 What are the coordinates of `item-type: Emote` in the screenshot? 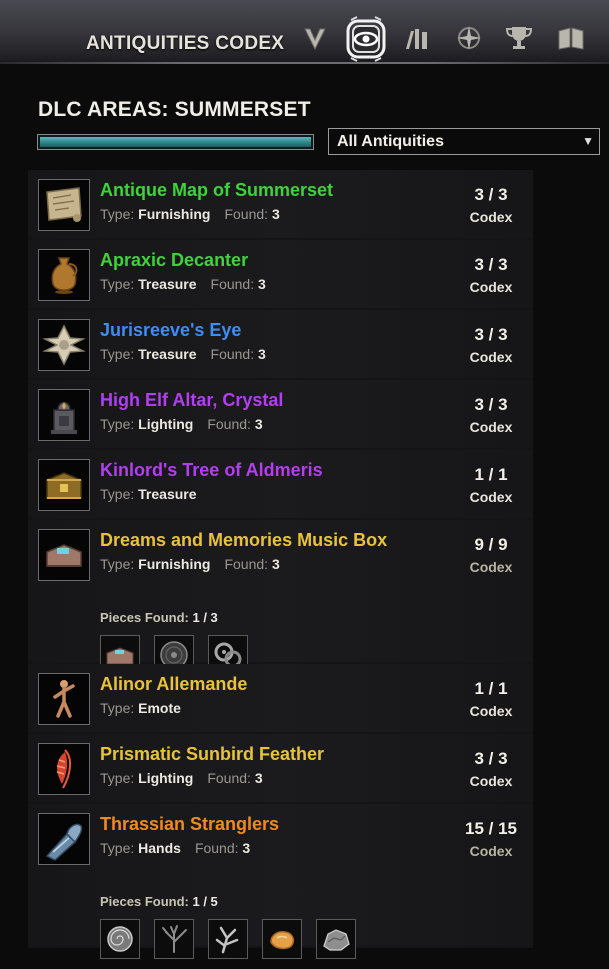 It's located at (159, 708).